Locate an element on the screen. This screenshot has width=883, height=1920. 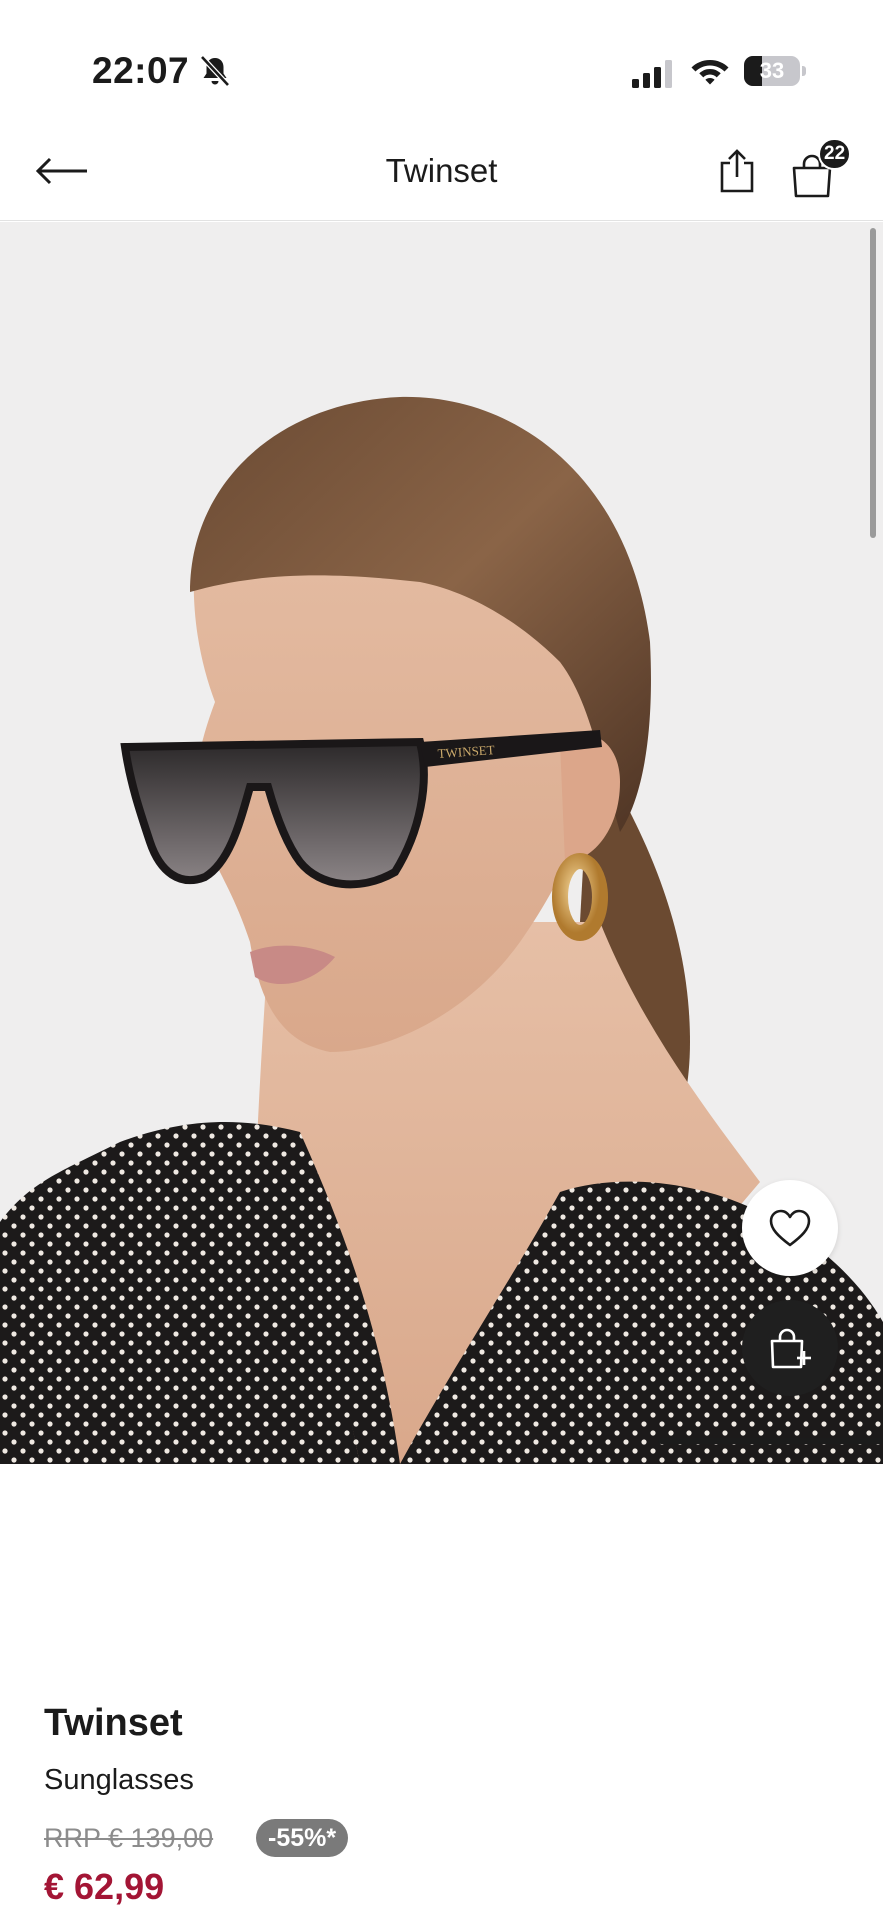
bag-count-badge: 22 is located at coordinates (835, 154).